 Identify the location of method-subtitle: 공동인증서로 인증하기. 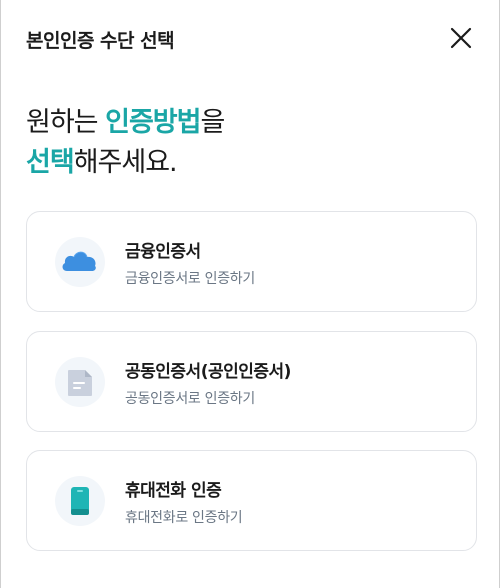
(190, 399).